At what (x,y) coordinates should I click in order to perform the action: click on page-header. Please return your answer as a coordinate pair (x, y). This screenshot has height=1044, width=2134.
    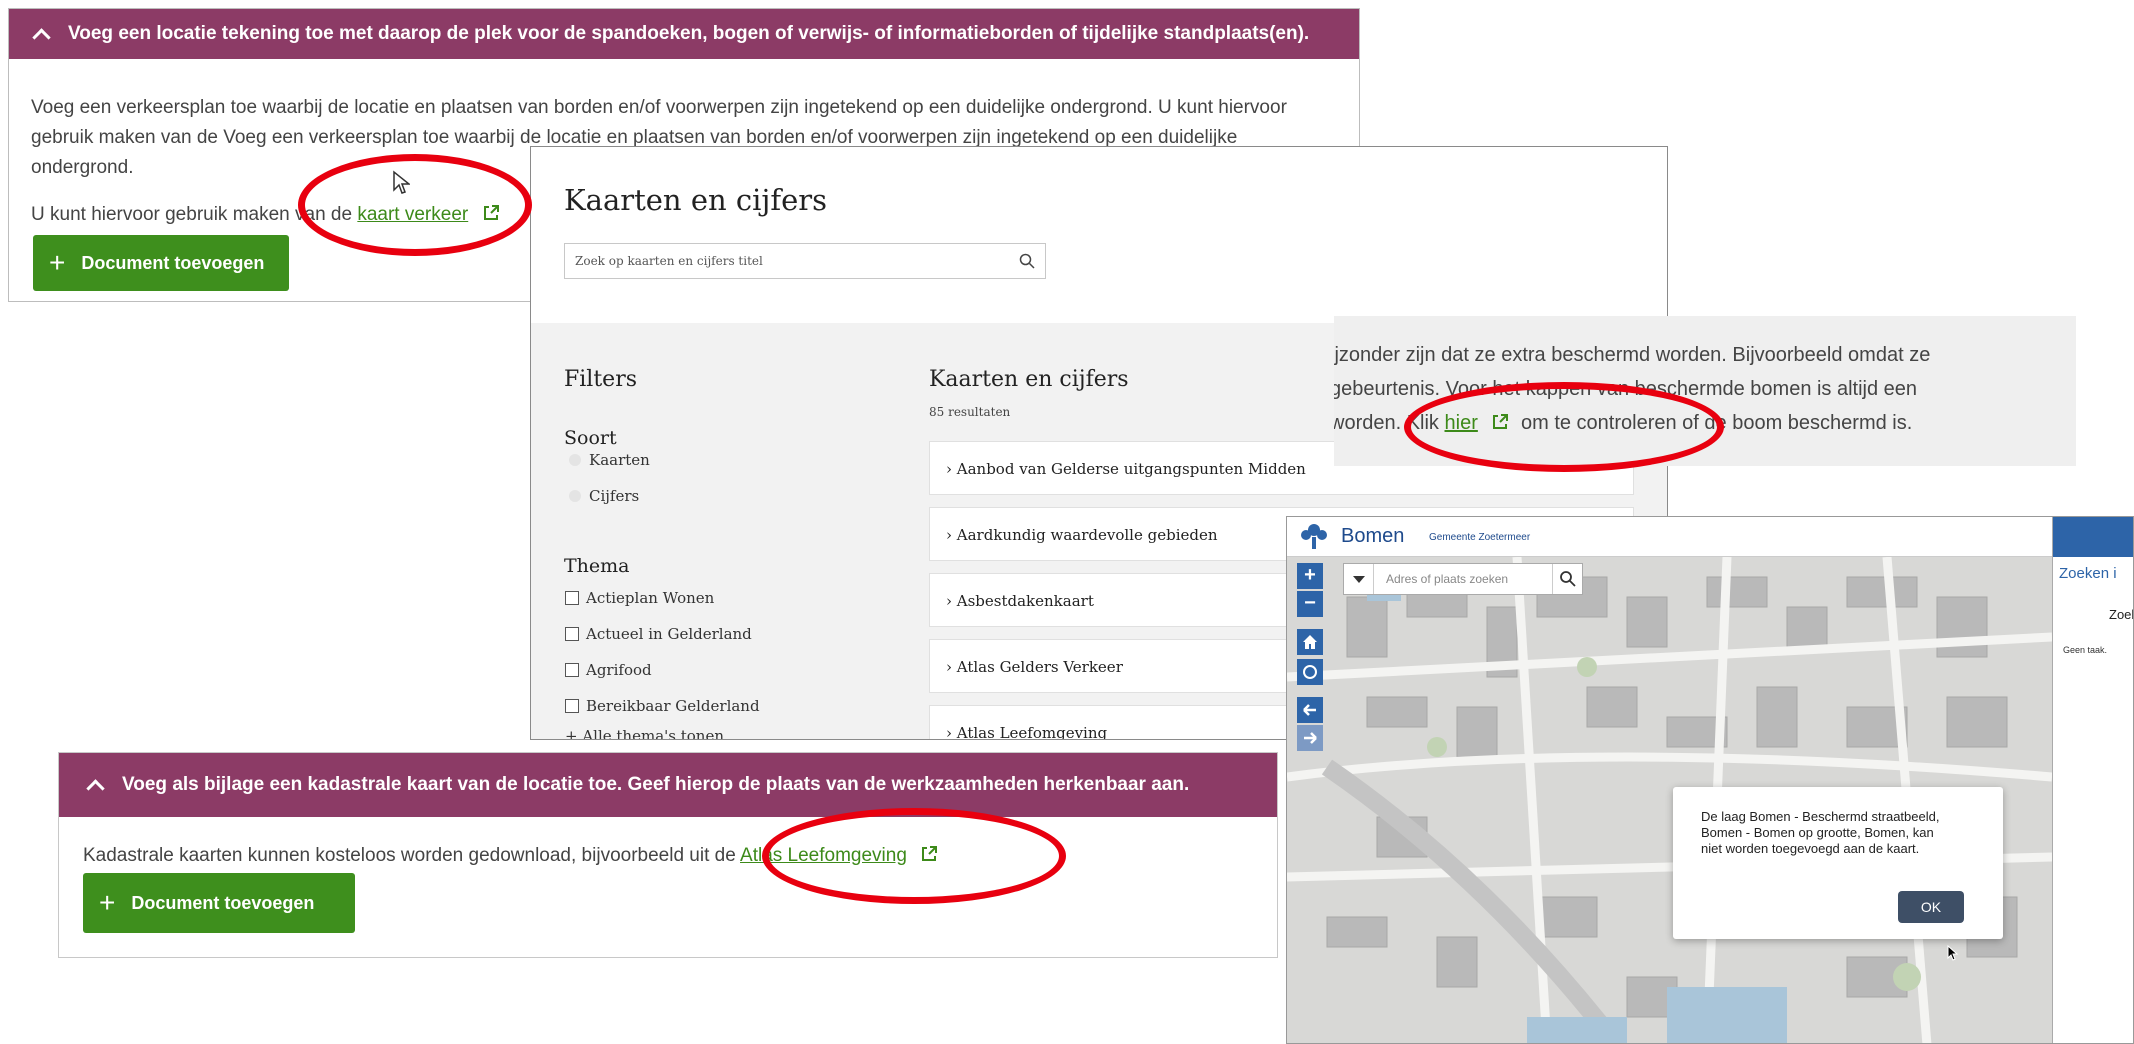
    Looking at the image, I should click on (1099, 235).